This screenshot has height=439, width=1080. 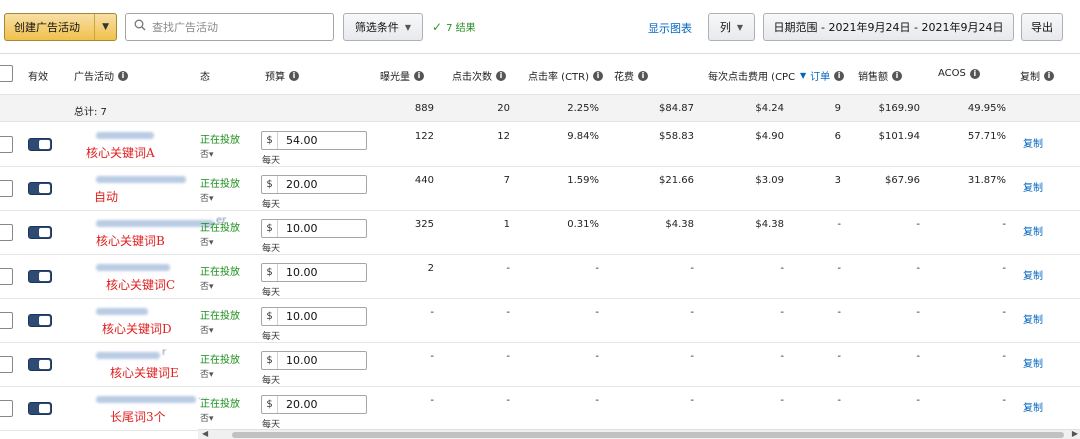 What do you see at coordinates (769, 180) in the screenshot?
I see `cell-cpc: $3.09` at bounding box center [769, 180].